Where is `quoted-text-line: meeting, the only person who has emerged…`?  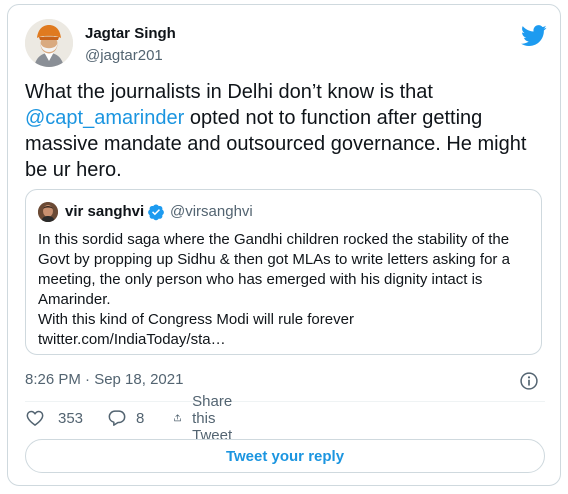 quoted-text-line: meeting, the only person who has emerged… is located at coordinates (260, 279).